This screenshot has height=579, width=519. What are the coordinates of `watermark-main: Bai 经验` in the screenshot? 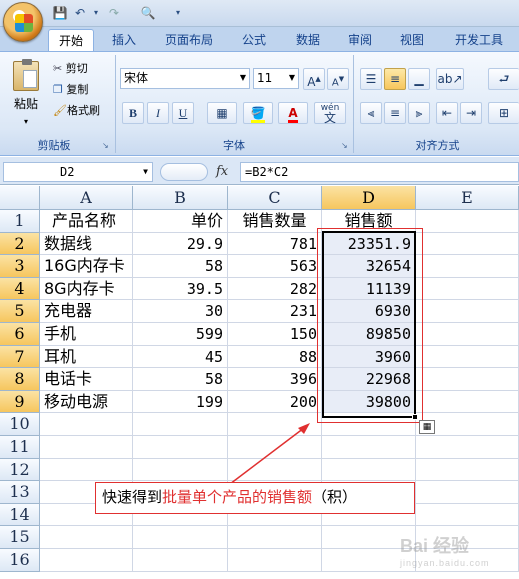 It's located at (435, 546).